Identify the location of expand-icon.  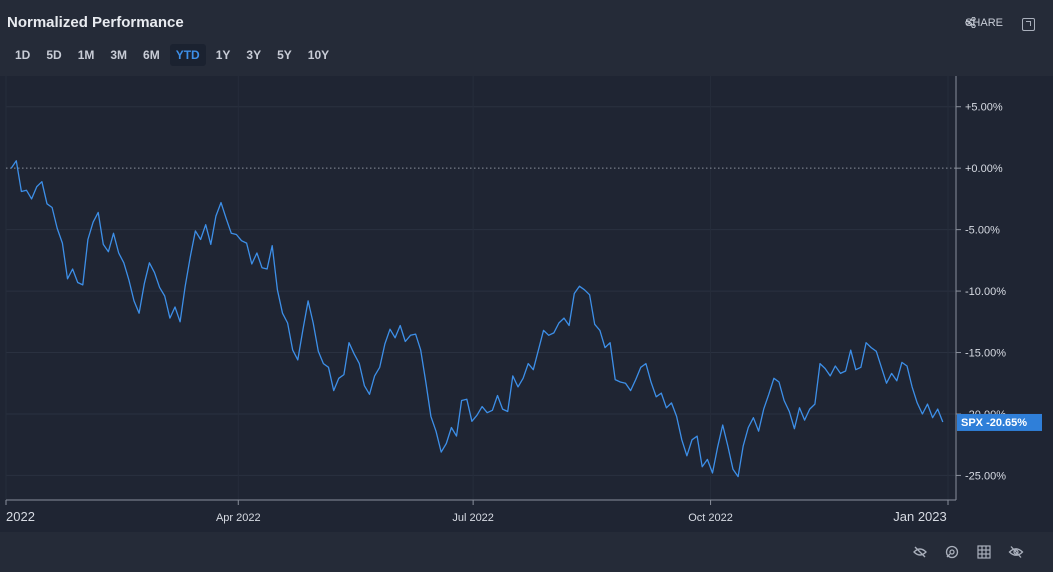
(1028, 24).